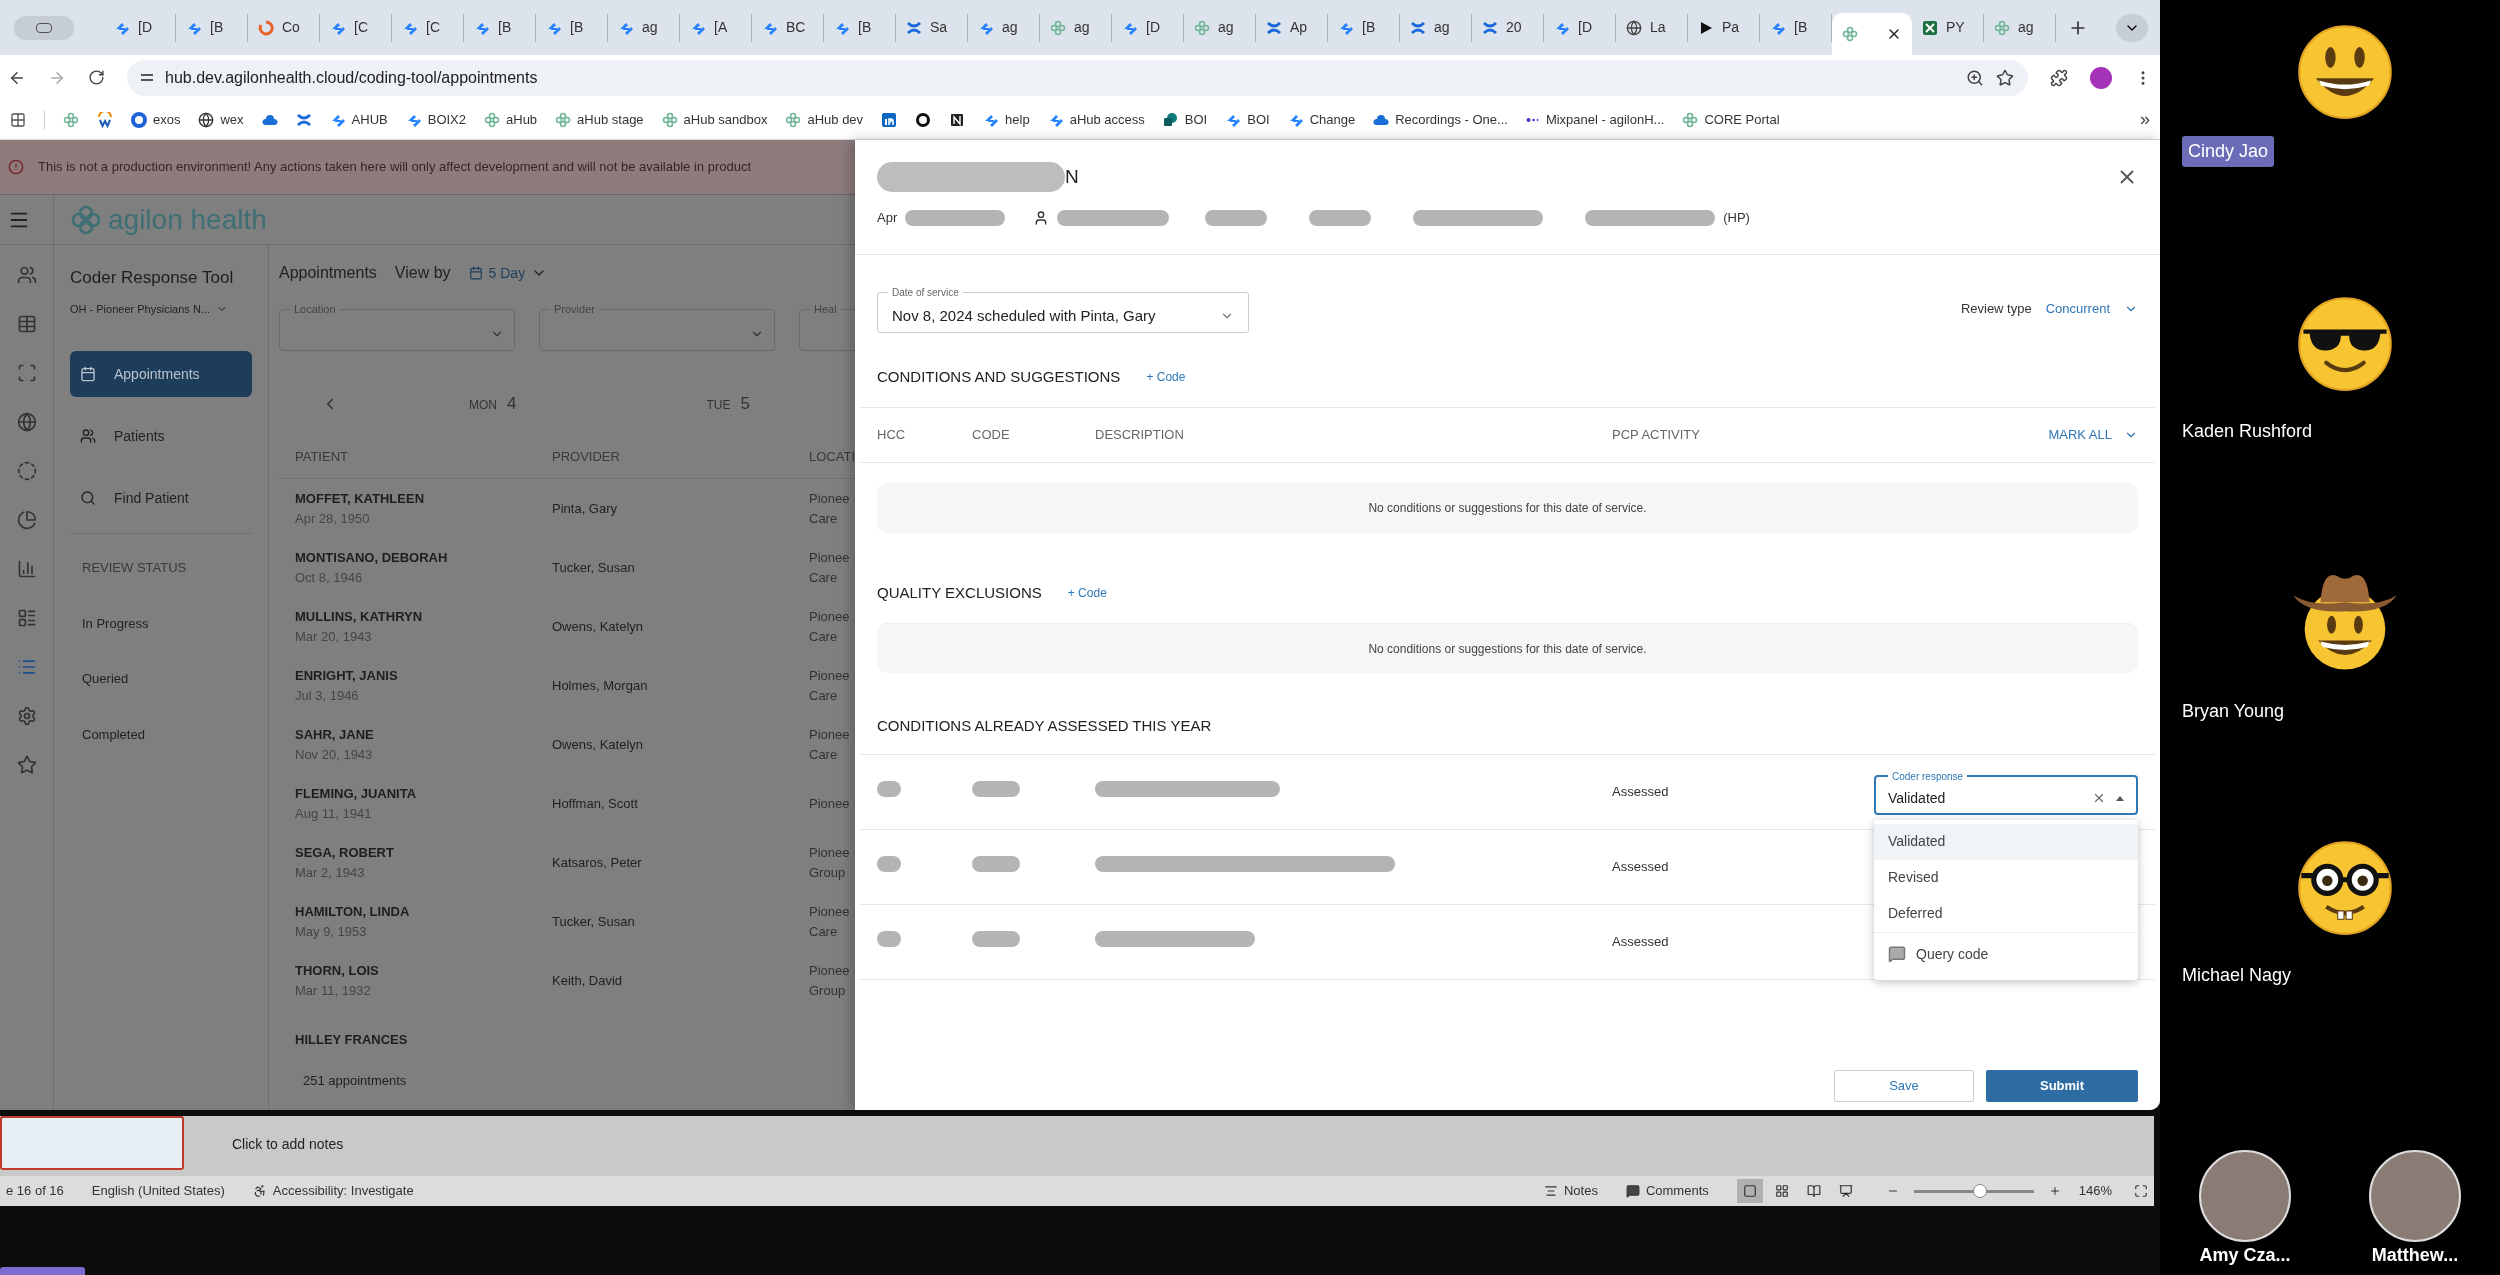 Image resolution: width=2500 pixels, height=1275 pixels. Describe the element at coordinates (567, 744) in the screenshot. I see `appointment-row: SAHR, JANE Nov 20, 1943 Owens, Katelyn Pionee Care` at that location.